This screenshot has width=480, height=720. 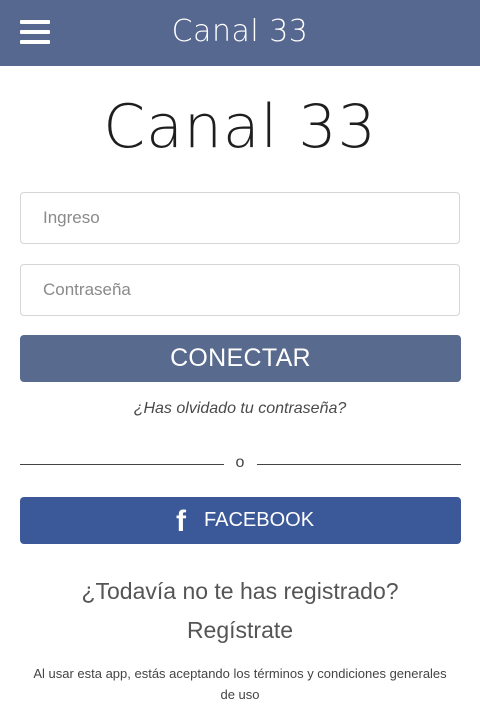 I want to click on app-bar-title: Canal 33, so click(x=240, y=31).